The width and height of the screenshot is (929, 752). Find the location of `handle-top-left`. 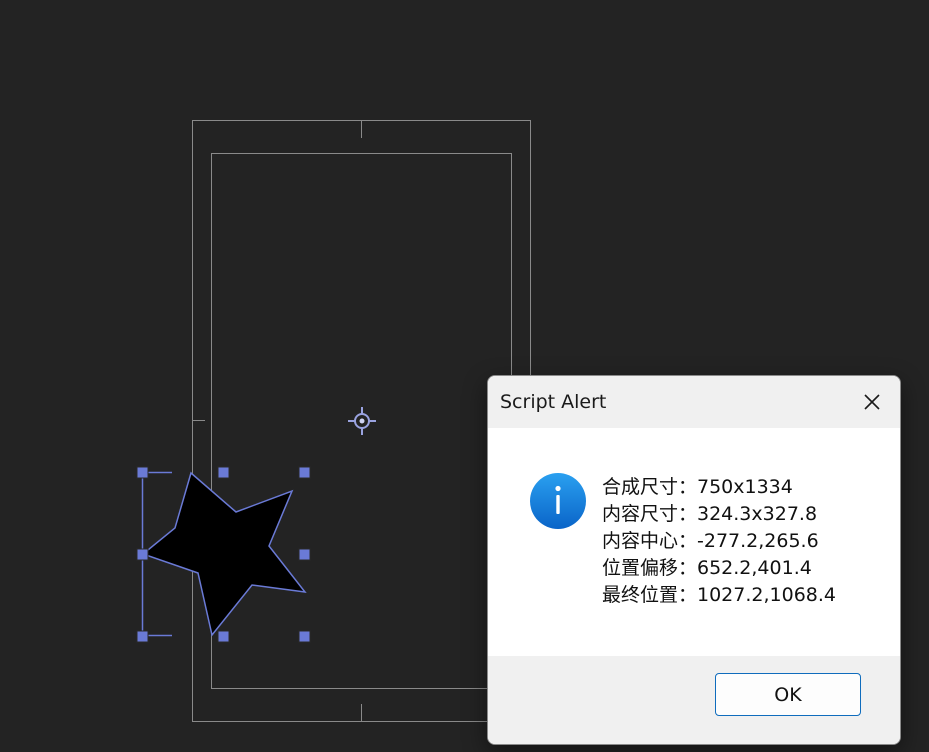

handle-top-left is located at coordinates (142, 472).